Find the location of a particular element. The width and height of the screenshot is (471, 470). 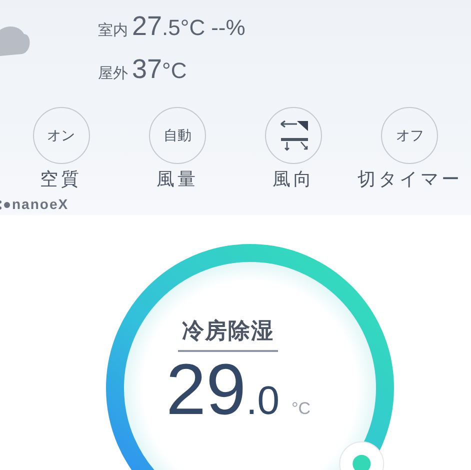

mode-label: 冷房除湿 is located at coordinates (228, 333).